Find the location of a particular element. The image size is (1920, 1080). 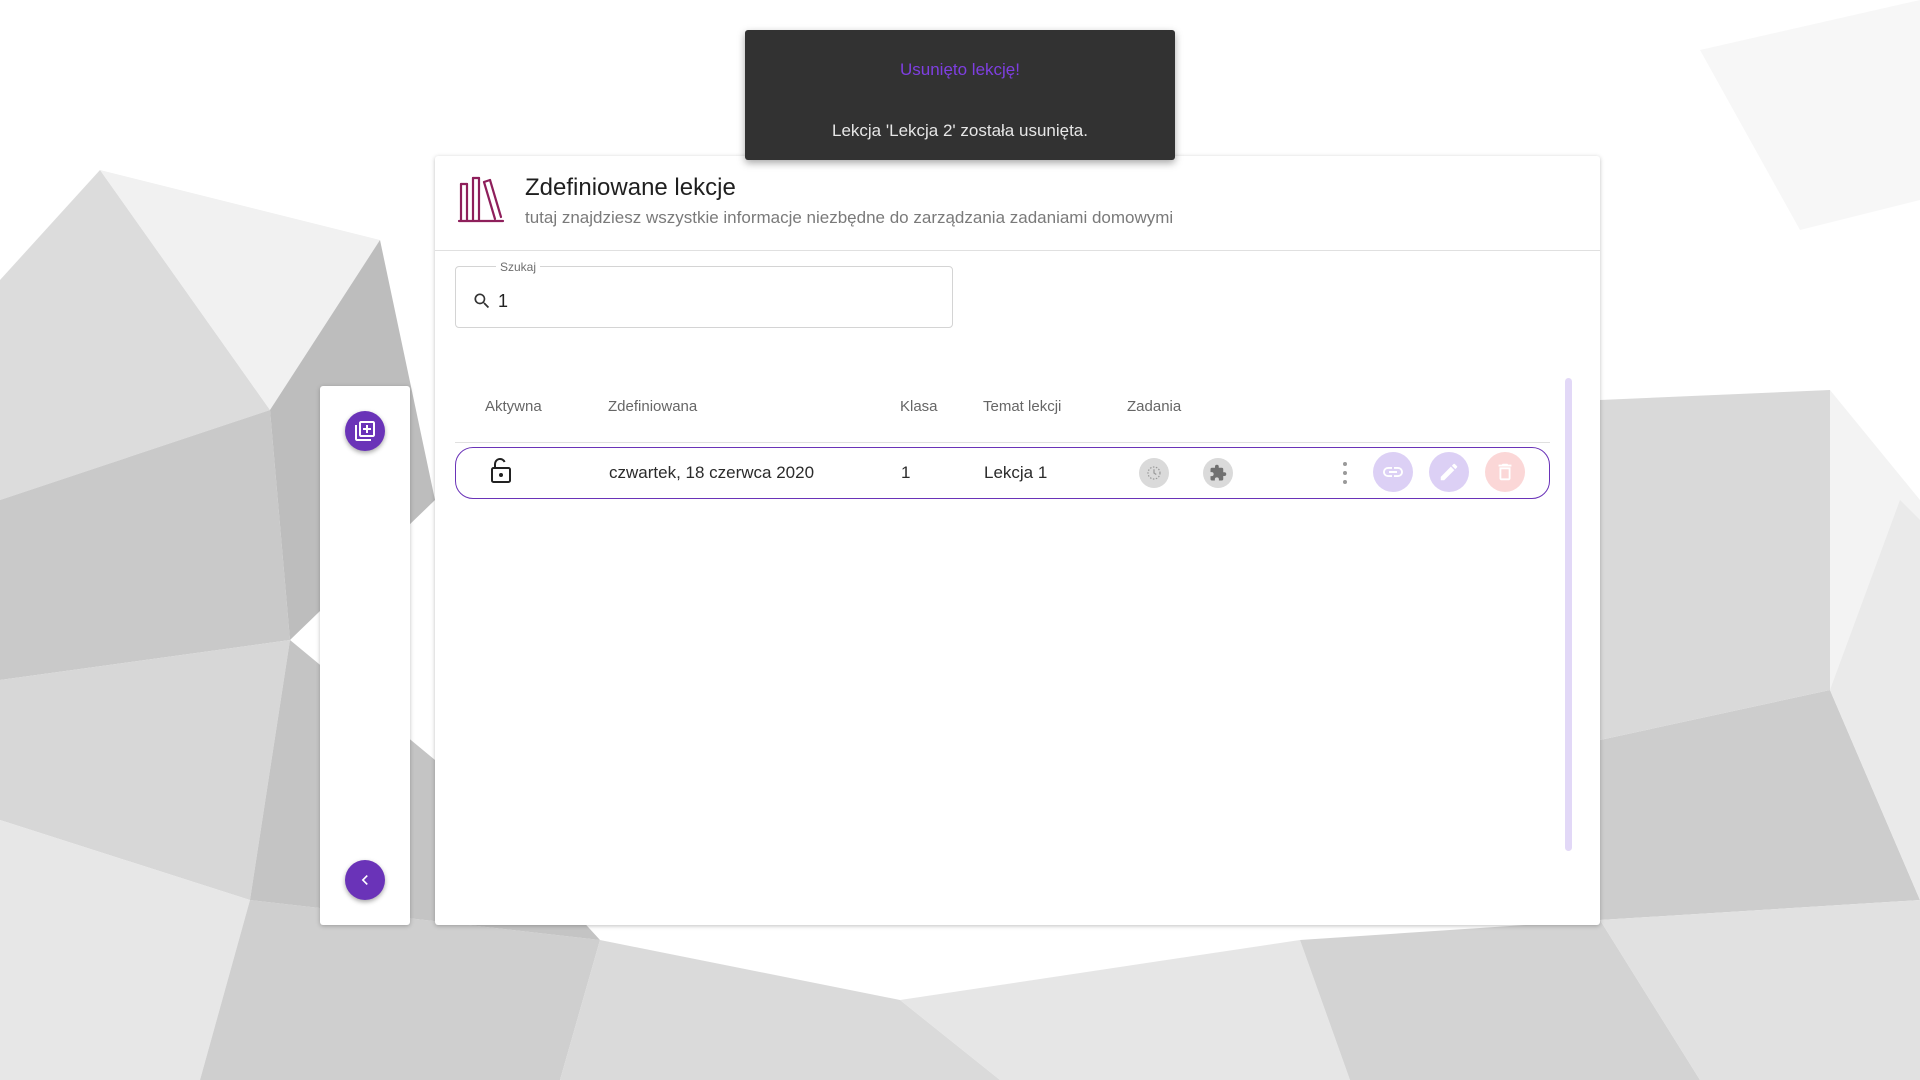

edit-button is located at coordinates (1449, 472).